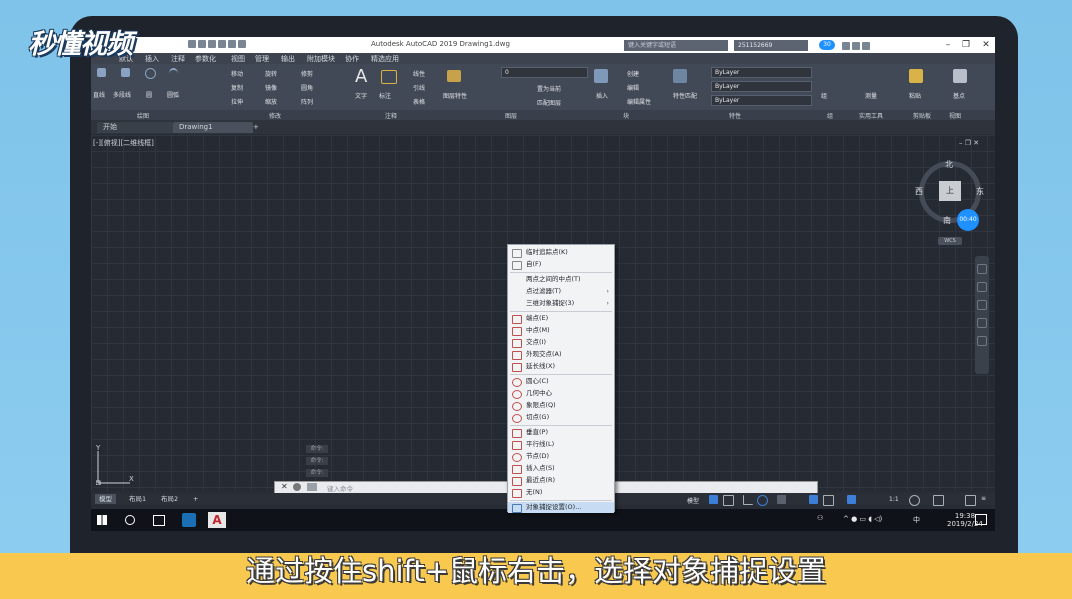 This screenshot has width=1072, height=599. Describe the element at coordinates (761, 72) in the screenshot. I see `color-dropdown: ByLayer` at that location.